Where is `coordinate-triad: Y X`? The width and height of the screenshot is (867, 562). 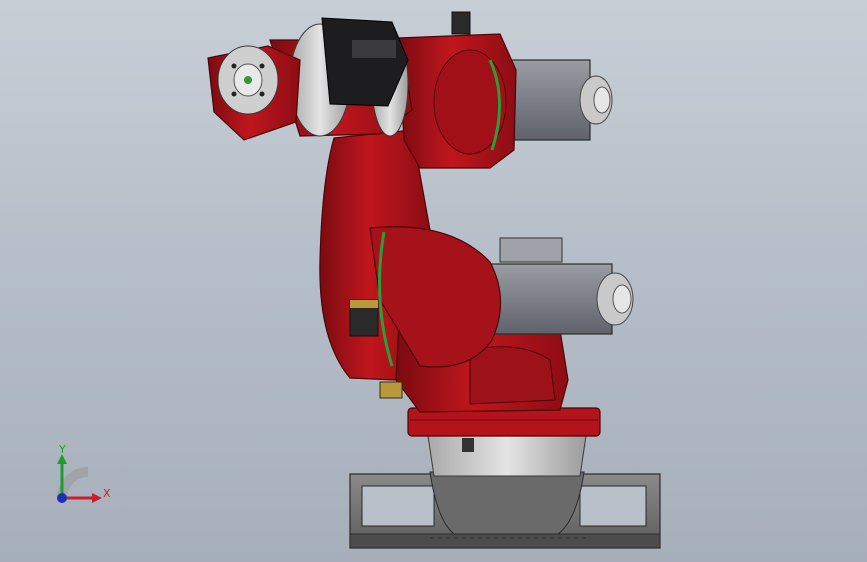 coordinate-triad: Y X is located at coordinates (83, 475).